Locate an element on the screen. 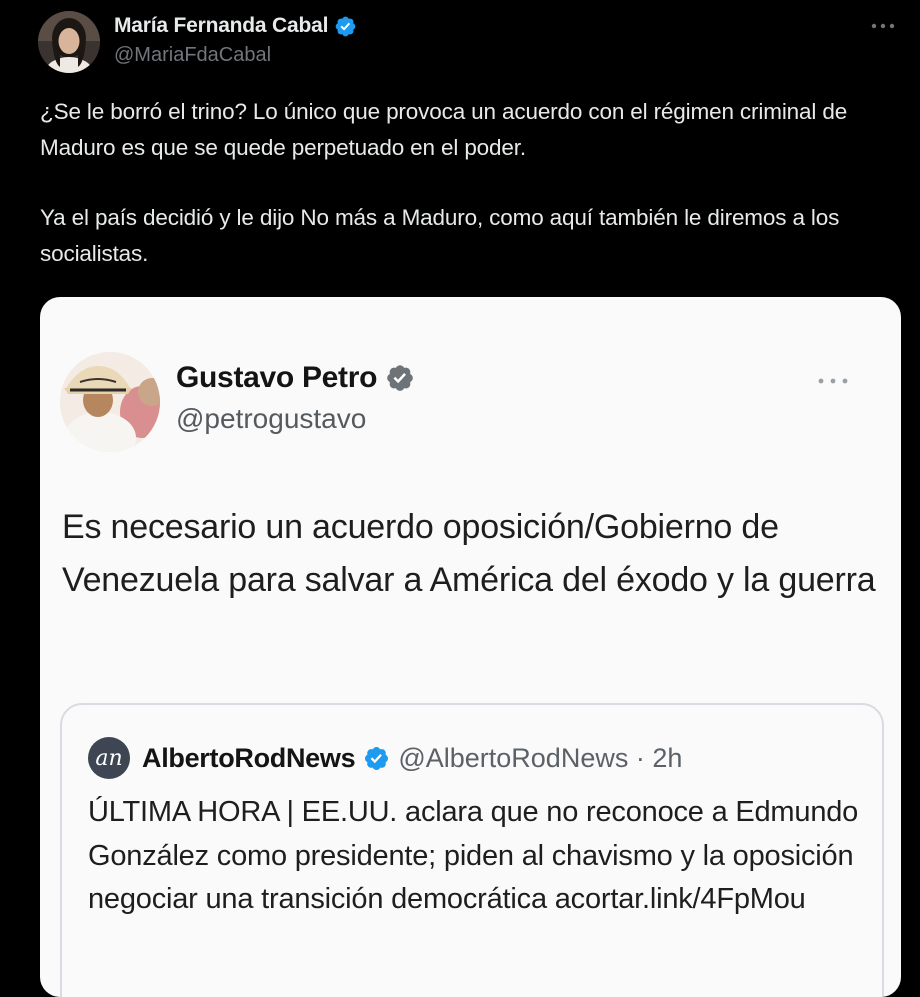 The width and height of the screenshot is (920, 997). quoted-tweet-header: an AlbertoRodNews @AlbertoRodNews · 2h is located at coordinates (385, 758).